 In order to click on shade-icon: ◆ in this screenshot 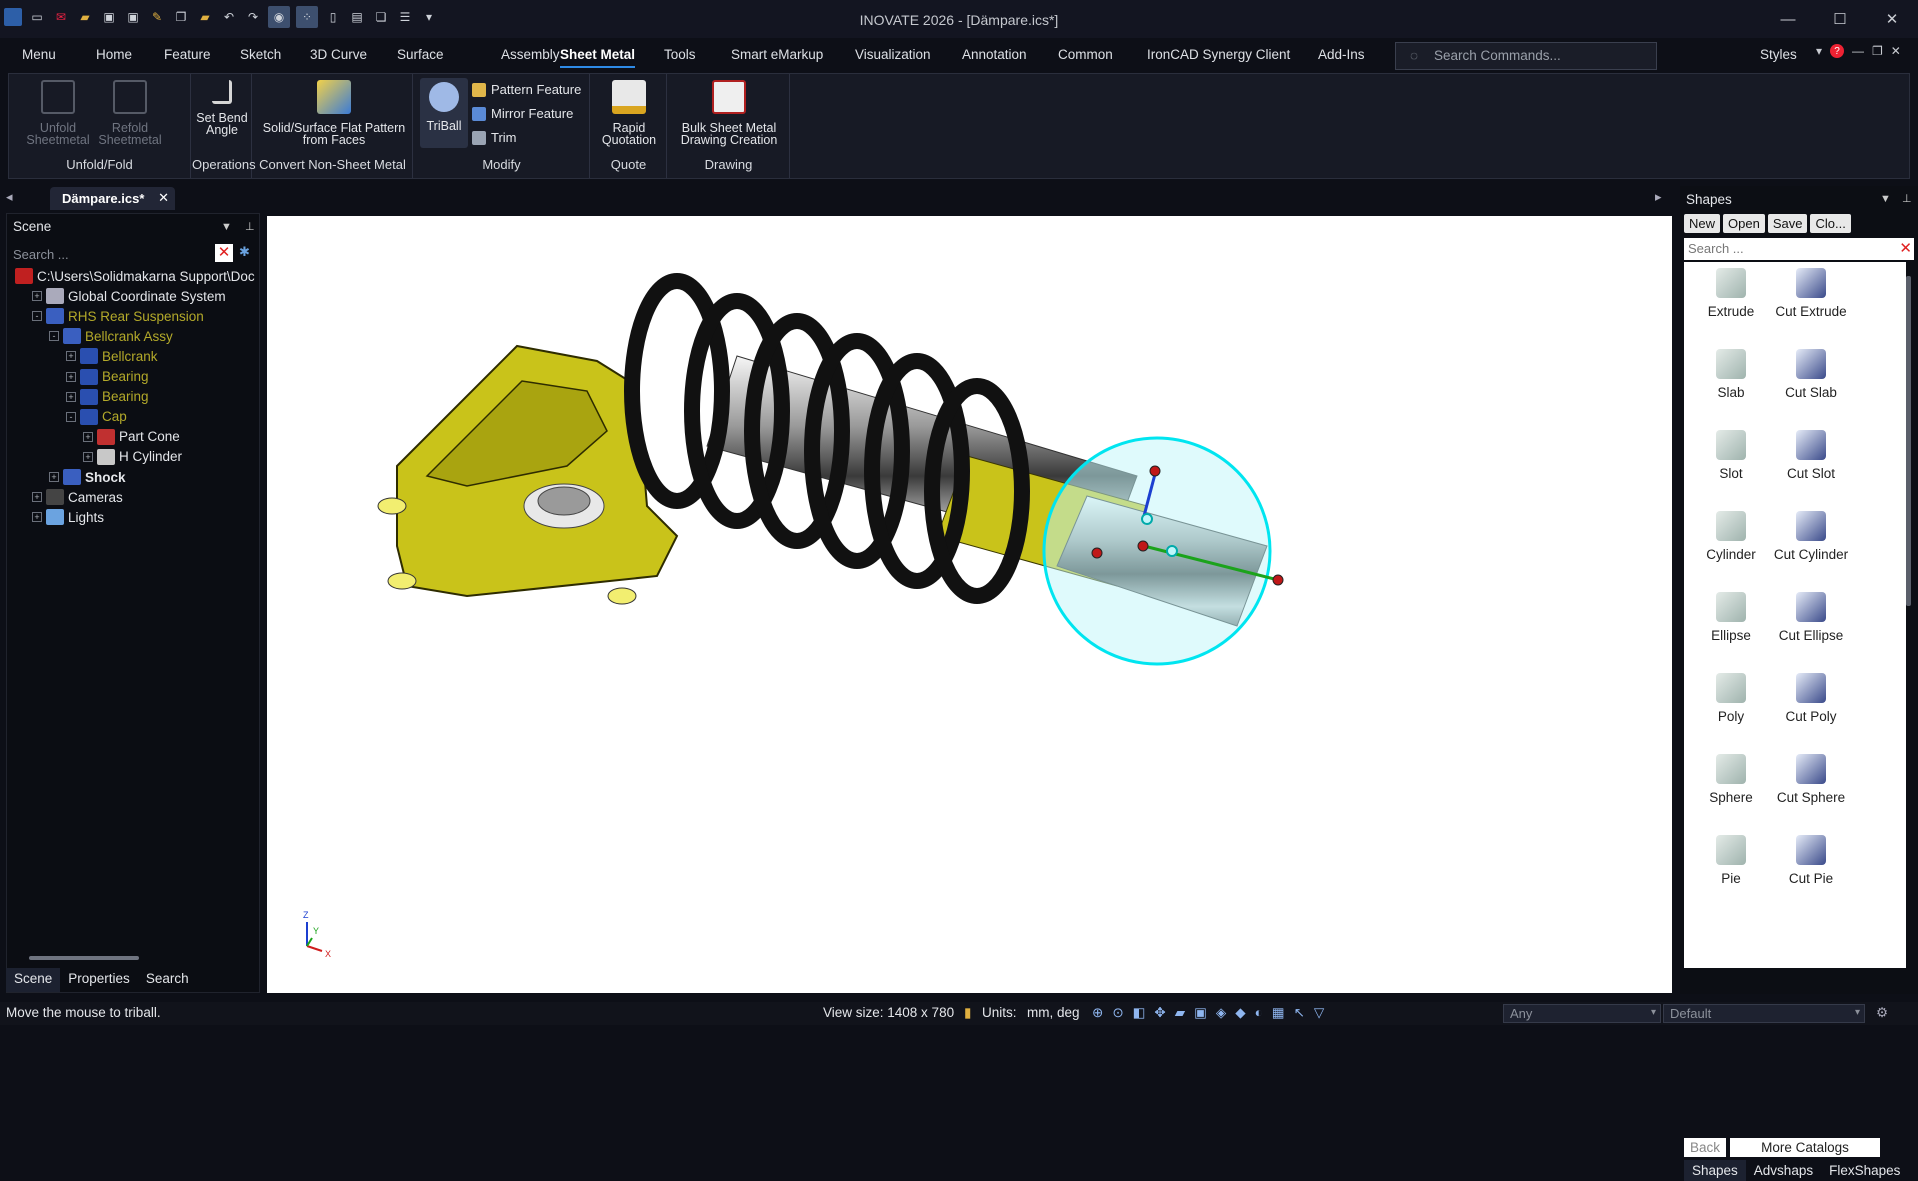, I will do `click(1240, 1013)`.